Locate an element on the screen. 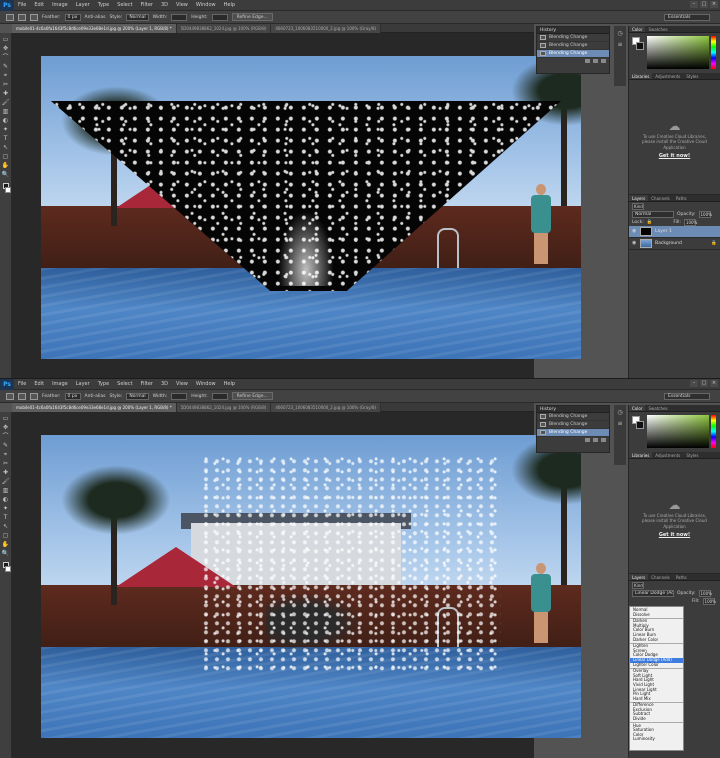 The height and width of the screenshot is (758, 720). tool-12-icon: ↖ is located at coordinates (6, 527).